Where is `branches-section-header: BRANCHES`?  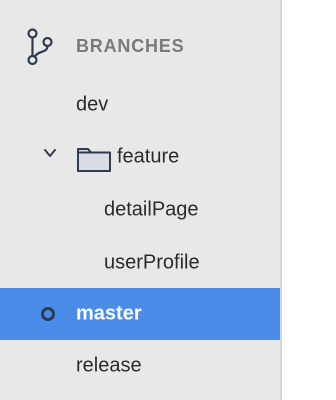
branches-section-header: BRANCHES is located at coordinates (140, 47).